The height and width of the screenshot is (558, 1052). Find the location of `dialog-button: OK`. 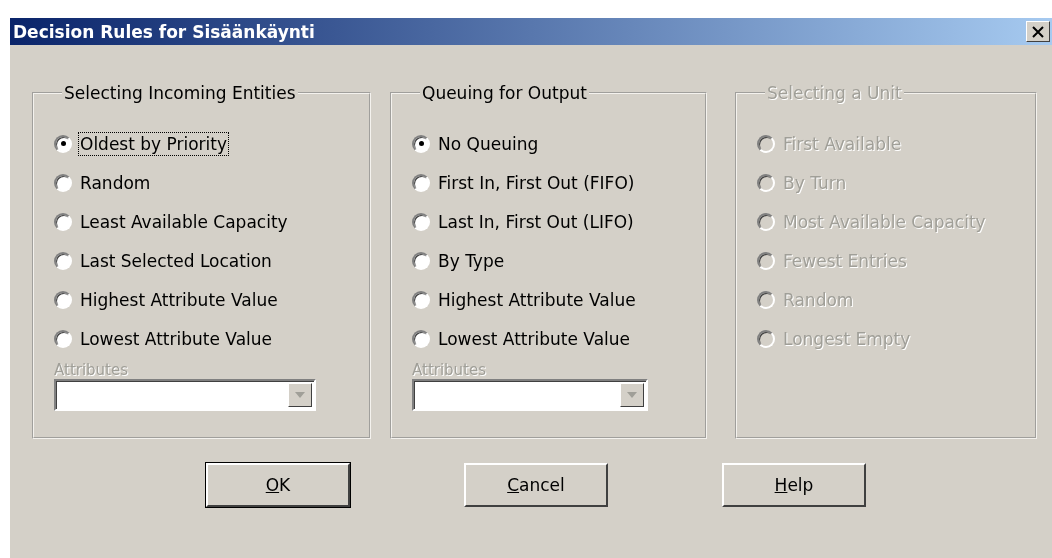

dialog-button: OK is located at coordinates (278, 485).